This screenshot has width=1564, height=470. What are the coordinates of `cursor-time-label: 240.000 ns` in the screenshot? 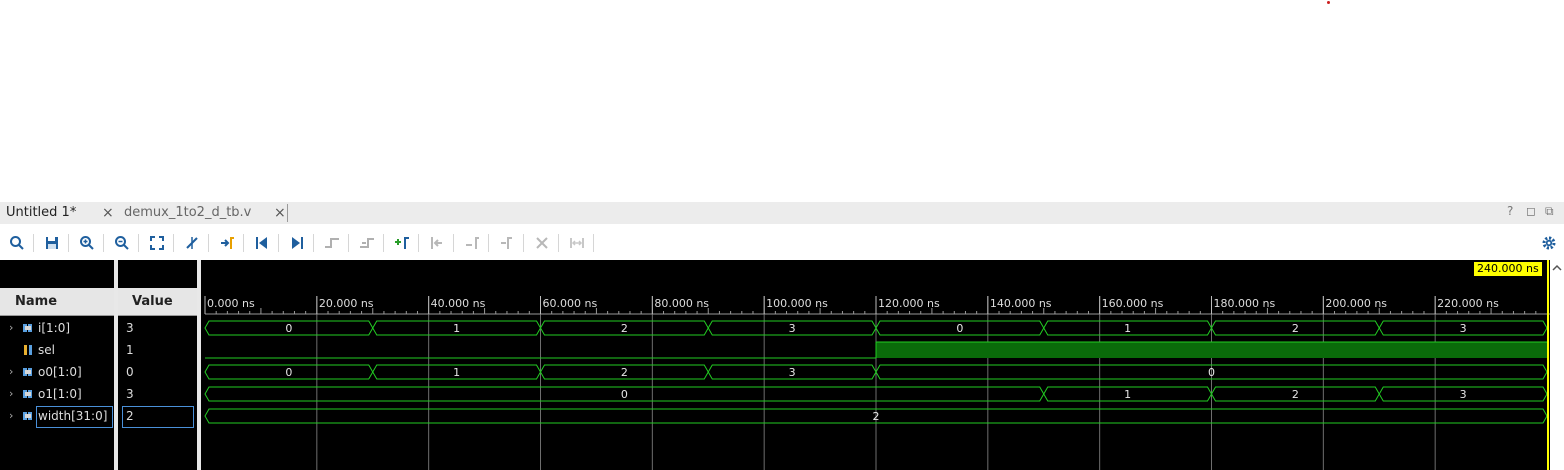 It's located at (1508, 269).